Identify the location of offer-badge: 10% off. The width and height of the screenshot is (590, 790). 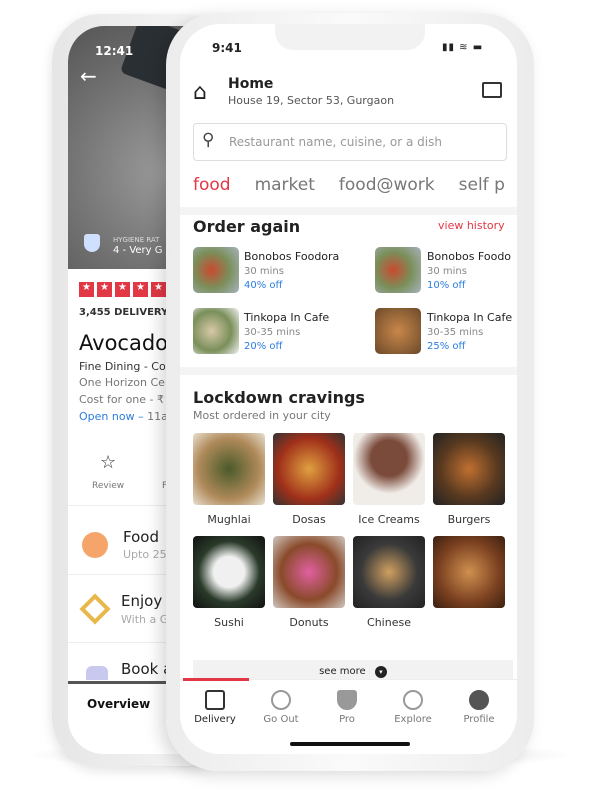
(446, 285).